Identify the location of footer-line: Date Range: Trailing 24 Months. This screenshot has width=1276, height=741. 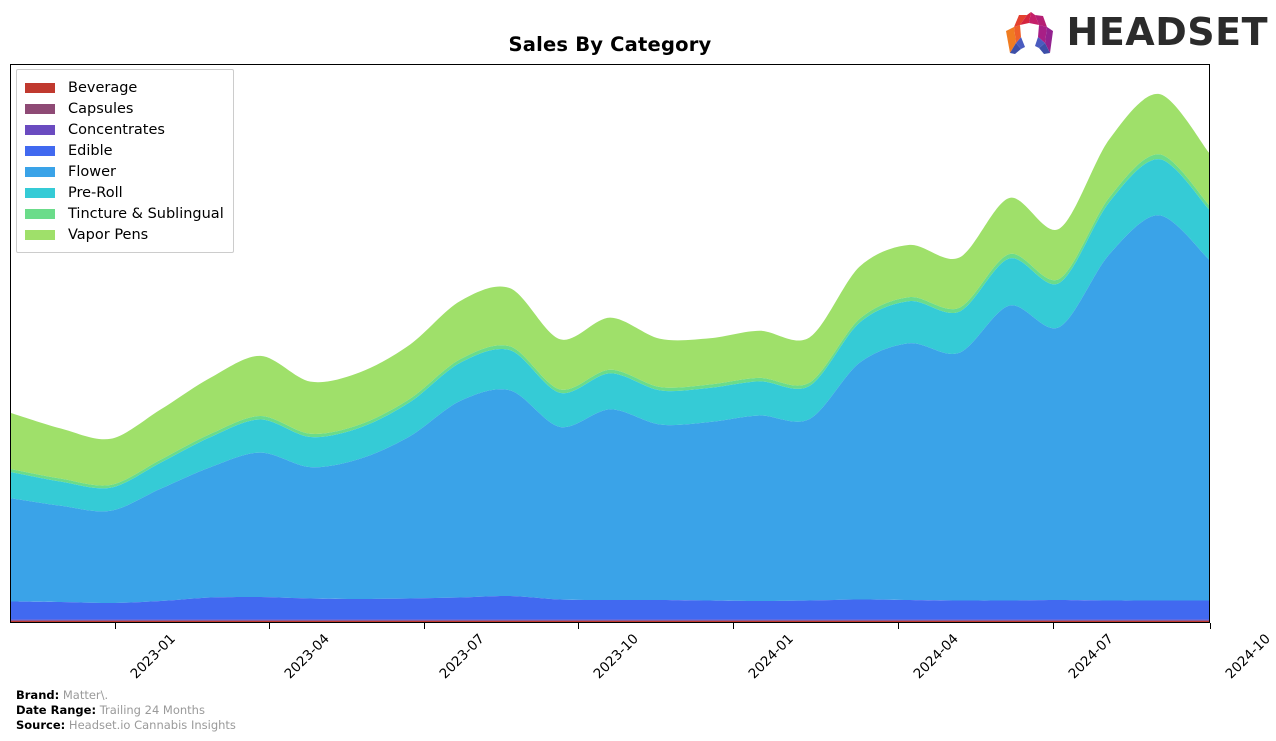
(126, 710).